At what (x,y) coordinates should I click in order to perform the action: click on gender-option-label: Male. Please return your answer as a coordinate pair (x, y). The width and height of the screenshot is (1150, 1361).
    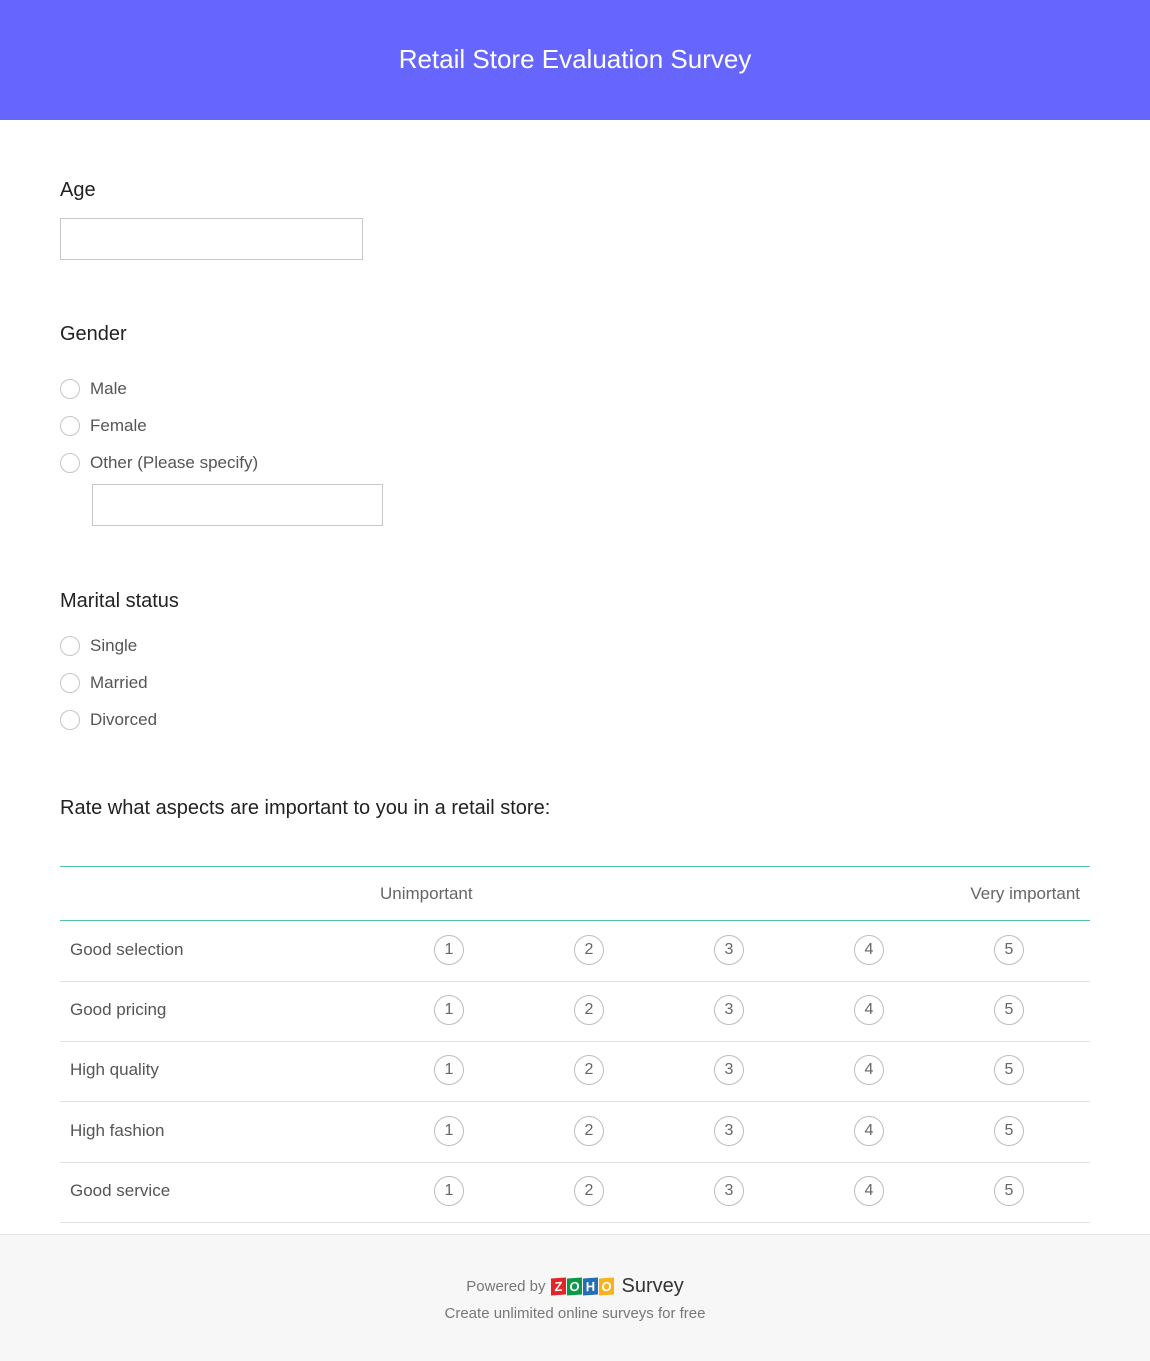
    Looking at the image, I should click on (108, 388).